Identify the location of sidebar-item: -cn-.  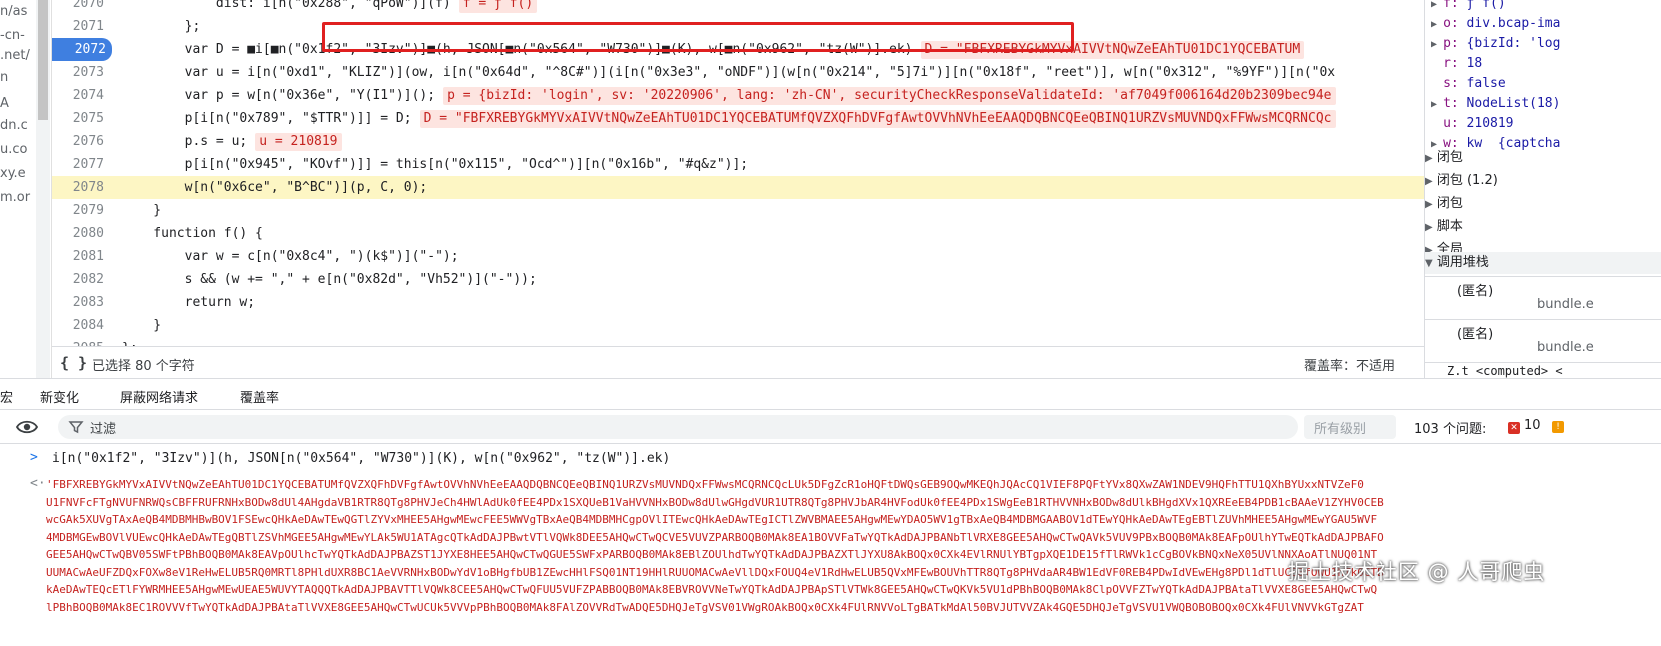
(12, 35).